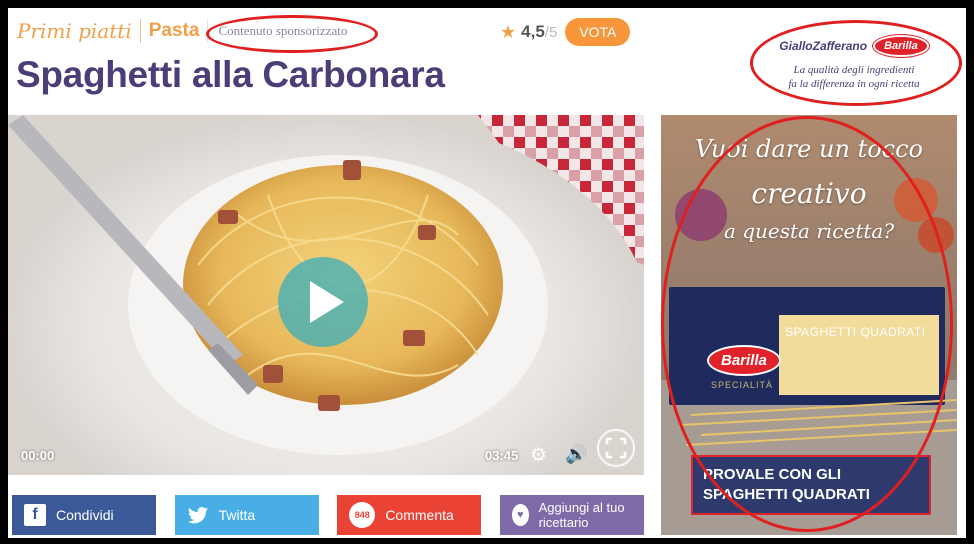 The image size is (974, 544). What do you see at coordinates (323, 302) in the screenshot?
I see `play-button` at bounding box center [323, 302].